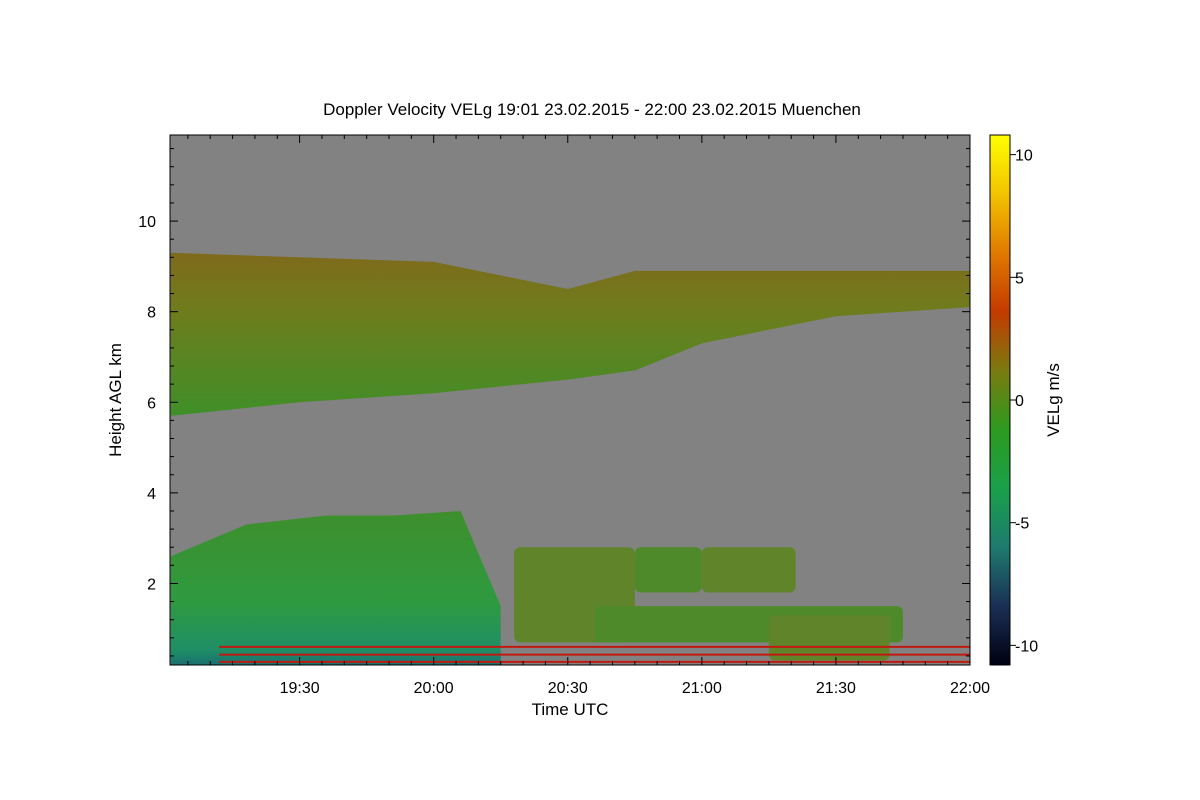 The height and width of the screenshot is (800, 1200). I want to click on x-tick-label: 22:00, so click(970, 688).